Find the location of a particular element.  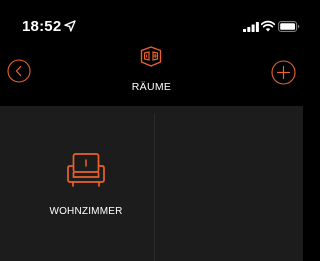

sofa-icon is located at coordinates (86, 170).